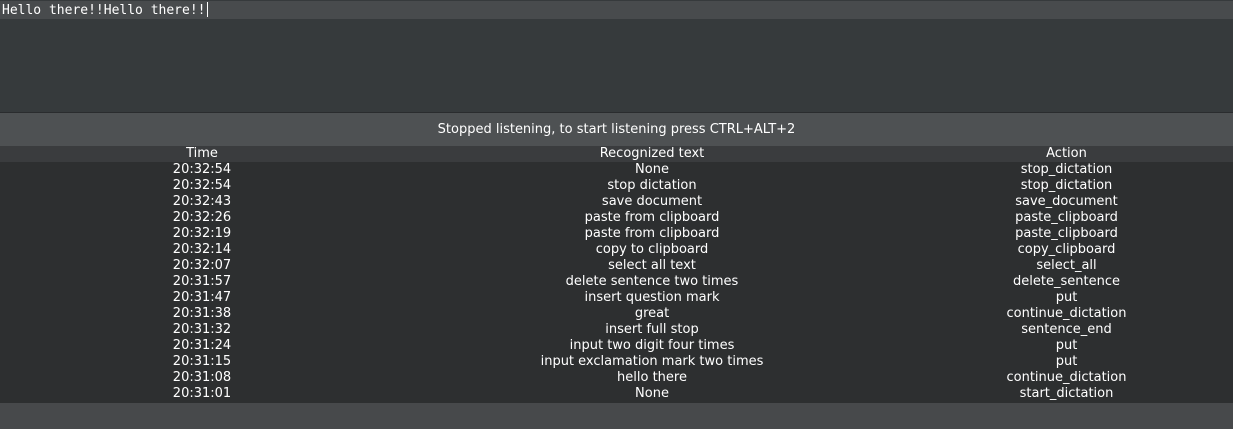 The width and height of the screenshot is (1233, 429). Describe the element at coordinates (202, 265) in the screenshot. I see `cell-time: 20:32:07` at that location.